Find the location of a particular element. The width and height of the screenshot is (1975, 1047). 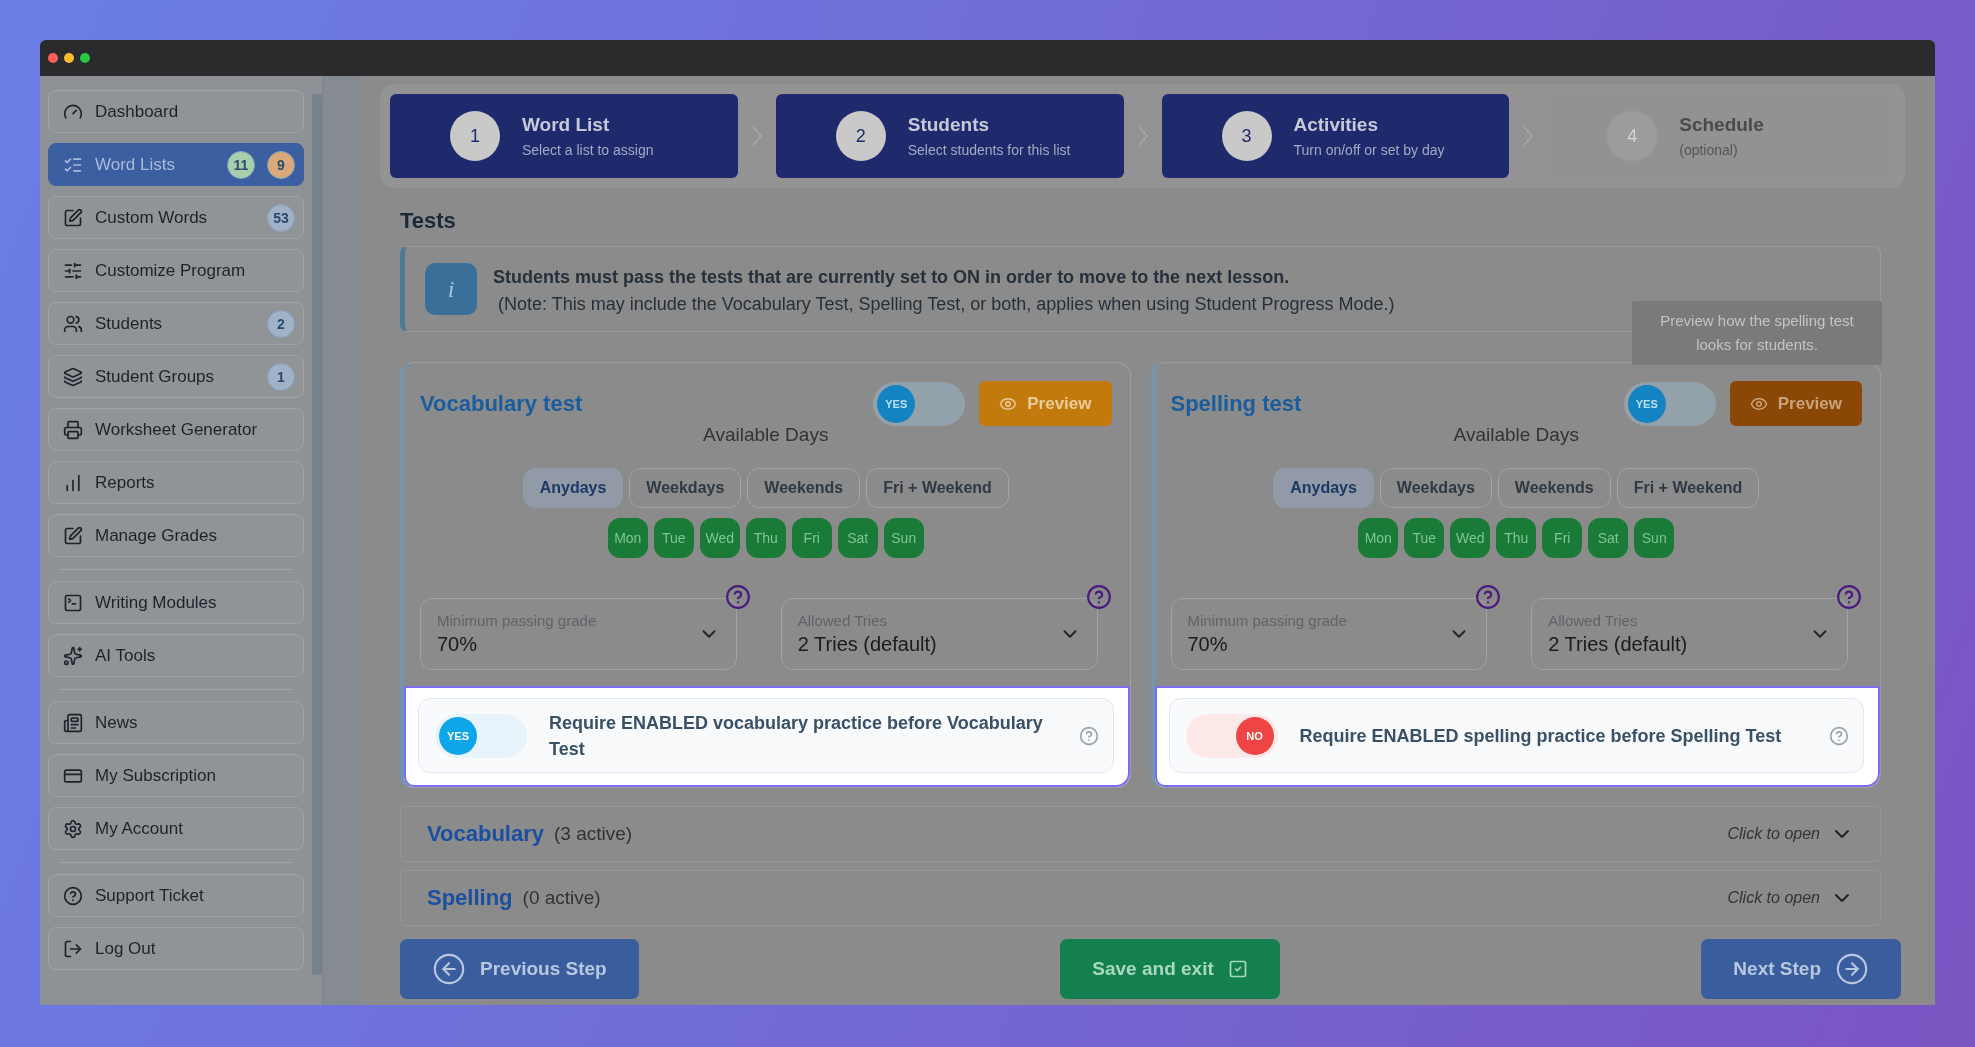

arrow-left-icon is located at coordinates (449, 969).